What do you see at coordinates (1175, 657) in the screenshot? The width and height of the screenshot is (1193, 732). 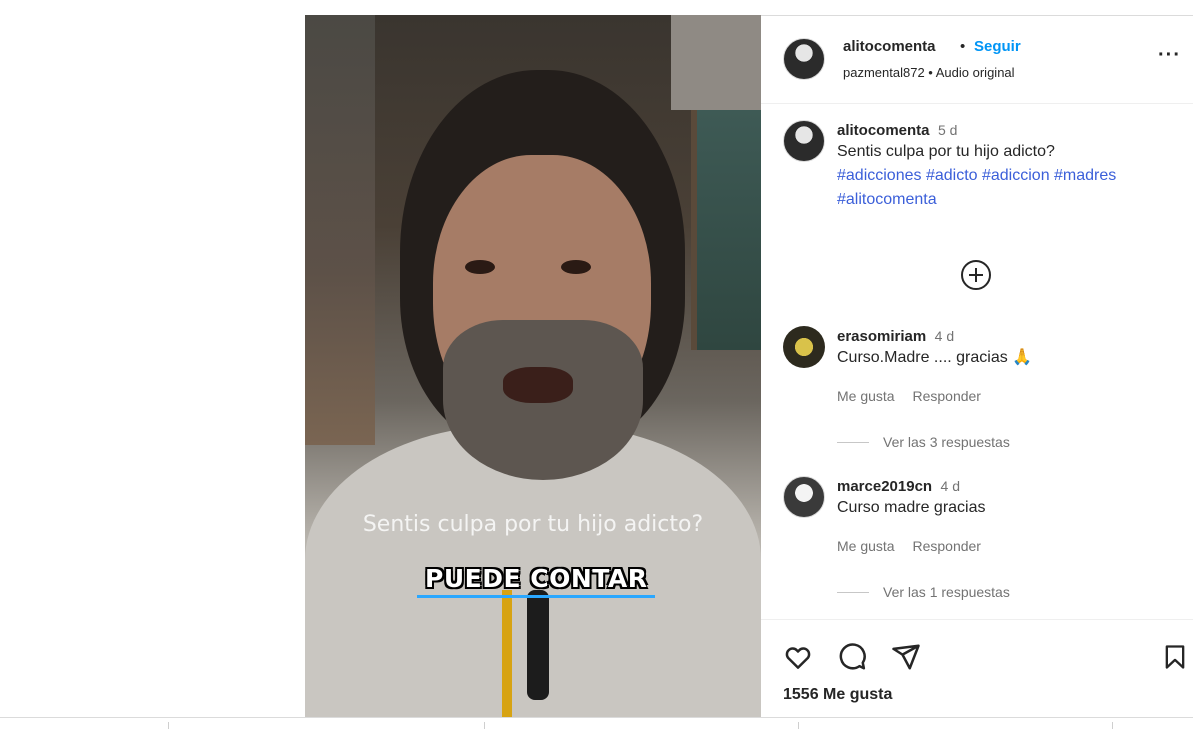 I see `bookmark-icon` at bounding box center [1175, 657].